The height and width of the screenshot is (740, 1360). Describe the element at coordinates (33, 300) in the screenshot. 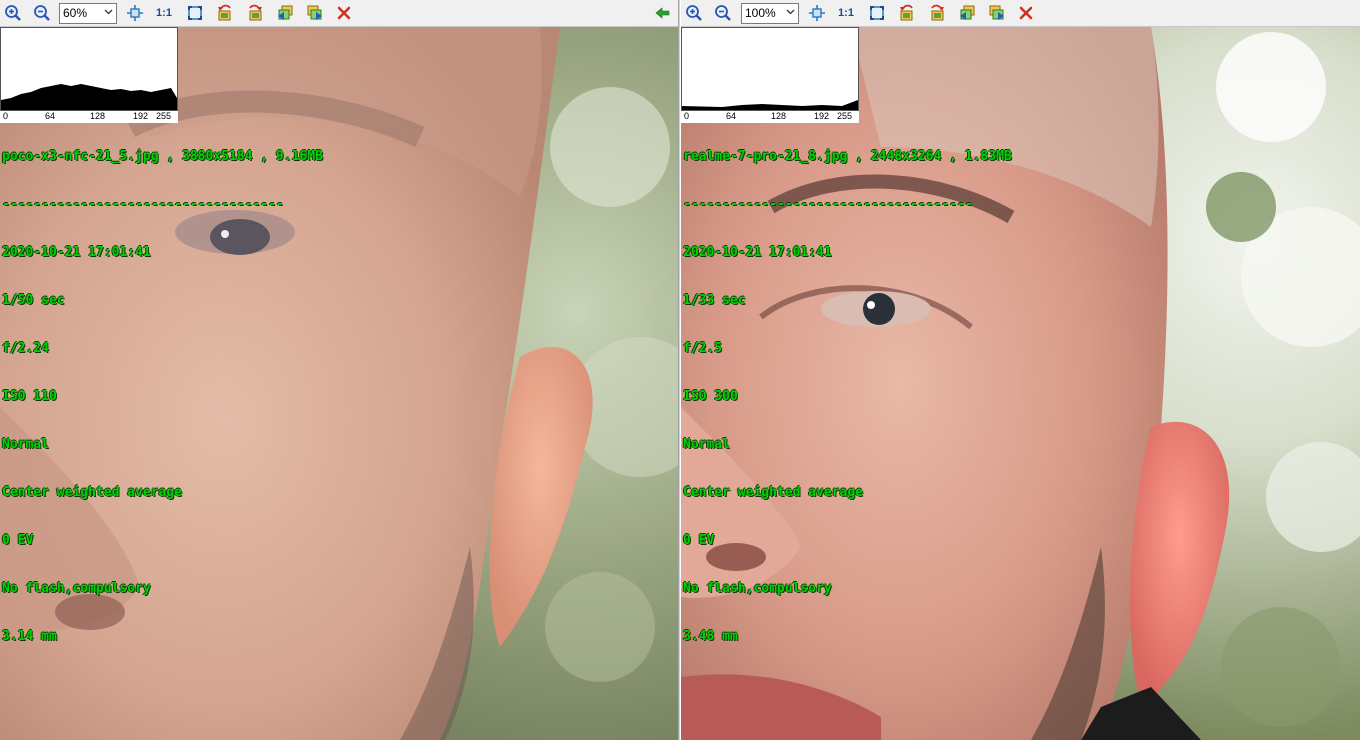

I see `exif-shutter: 1/50 sec` at that location.